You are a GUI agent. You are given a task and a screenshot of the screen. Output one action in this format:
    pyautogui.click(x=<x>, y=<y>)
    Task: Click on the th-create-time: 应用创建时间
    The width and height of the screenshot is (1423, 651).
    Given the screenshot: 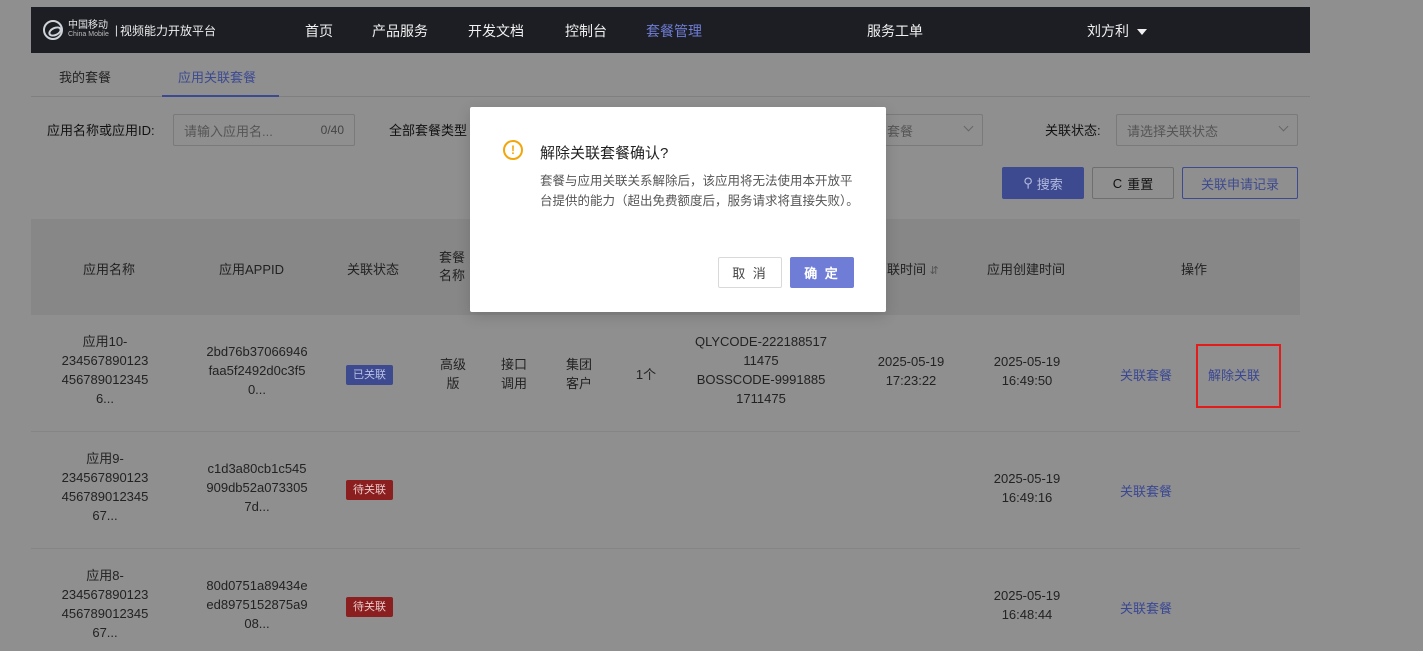 What is the action you would take?
    pyautogui.click(x=1026, y=269)
    